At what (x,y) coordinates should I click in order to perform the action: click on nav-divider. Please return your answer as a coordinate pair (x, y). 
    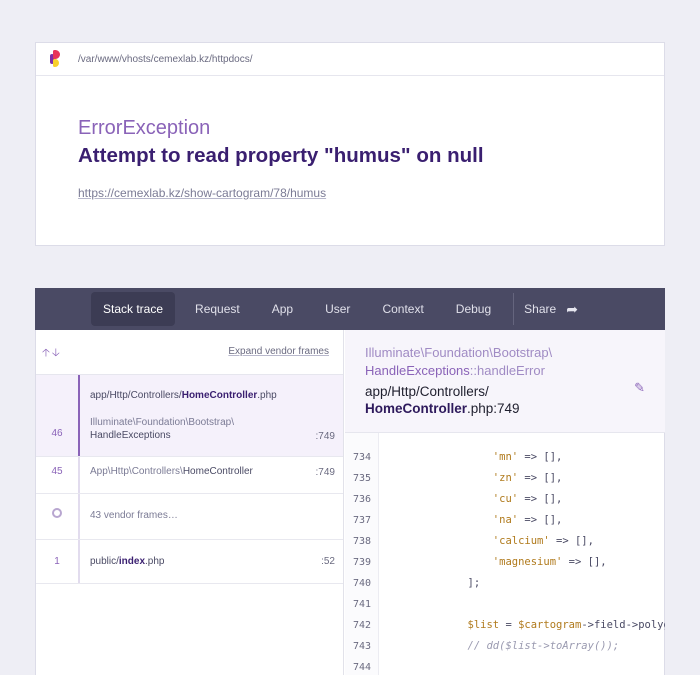
    Looking at the image, I should click on (514, 309).